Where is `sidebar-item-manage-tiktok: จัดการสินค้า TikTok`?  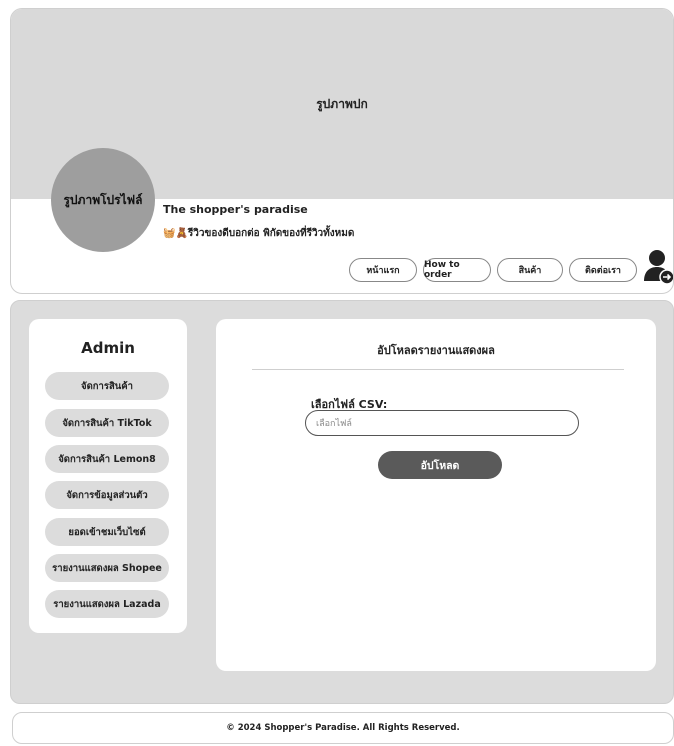
sidebar-item-manage-tiktok: จัดการสินค้า TikTok is located at coordinates (107, 423).